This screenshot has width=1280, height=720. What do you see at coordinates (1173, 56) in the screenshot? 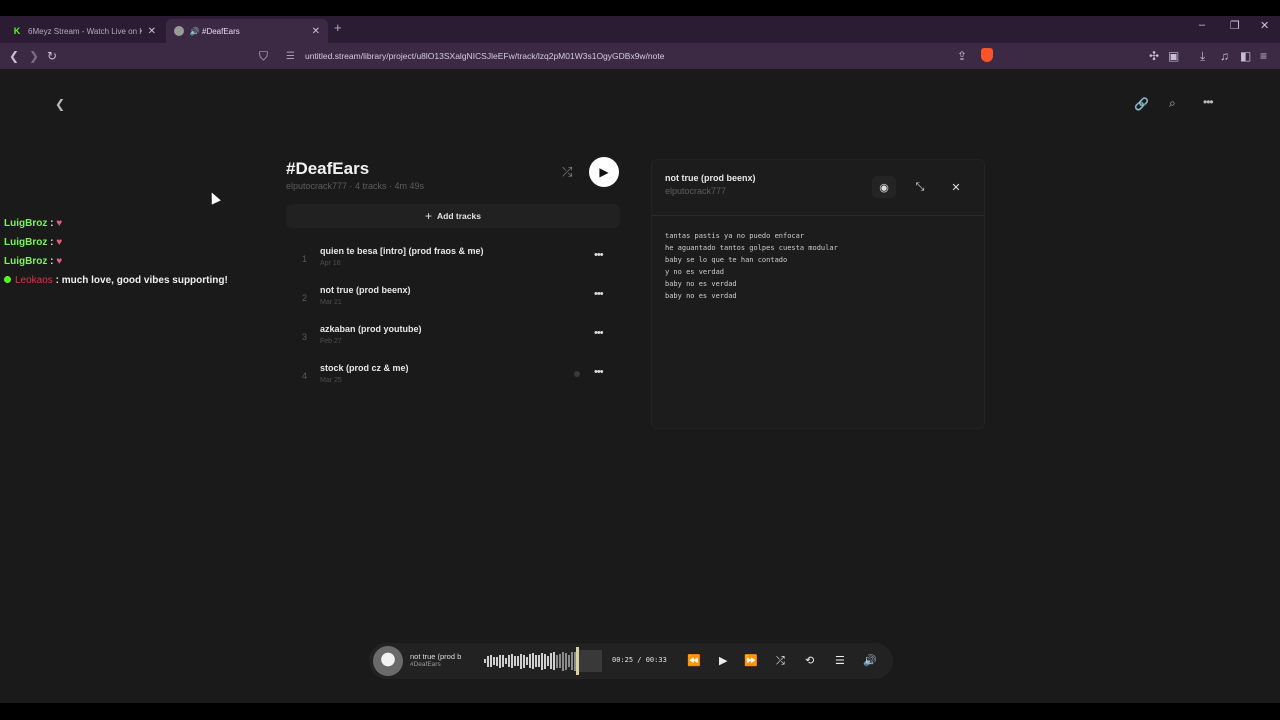
I see `reader-icon: ▣` at bounding box center [1173, 56].